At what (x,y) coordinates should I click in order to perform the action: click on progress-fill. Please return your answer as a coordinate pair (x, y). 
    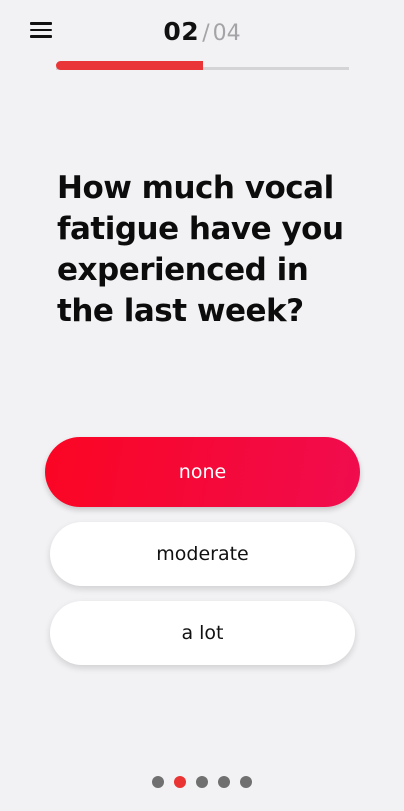
    Looking at the image, I should click on (129, 65).